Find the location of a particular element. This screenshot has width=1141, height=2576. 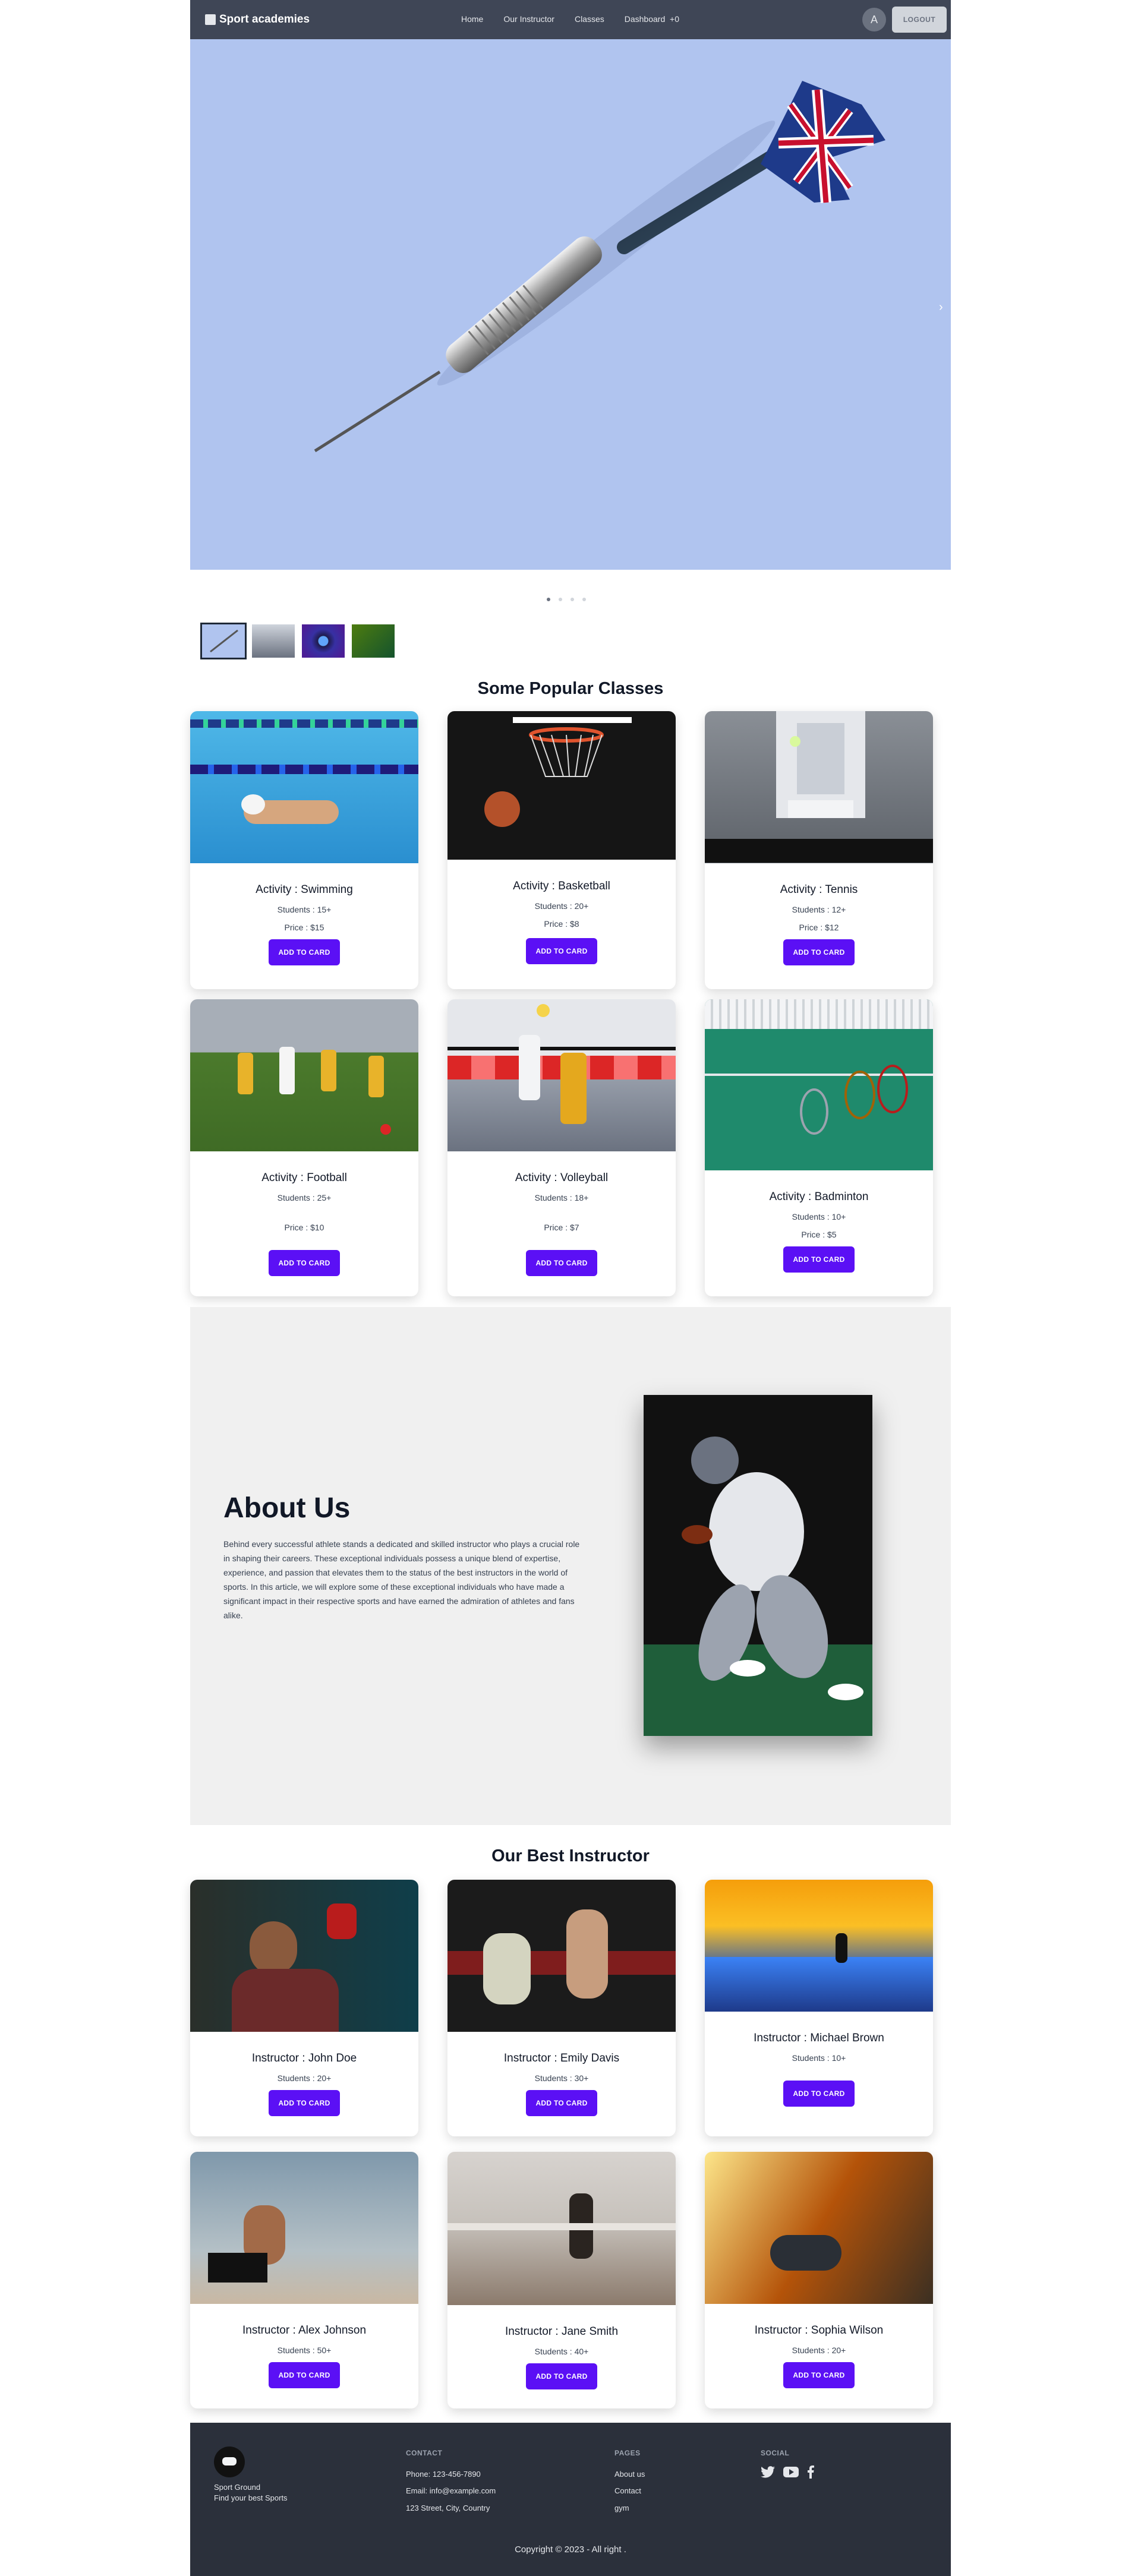

football-player-image is located at coordinates (758, 1565).